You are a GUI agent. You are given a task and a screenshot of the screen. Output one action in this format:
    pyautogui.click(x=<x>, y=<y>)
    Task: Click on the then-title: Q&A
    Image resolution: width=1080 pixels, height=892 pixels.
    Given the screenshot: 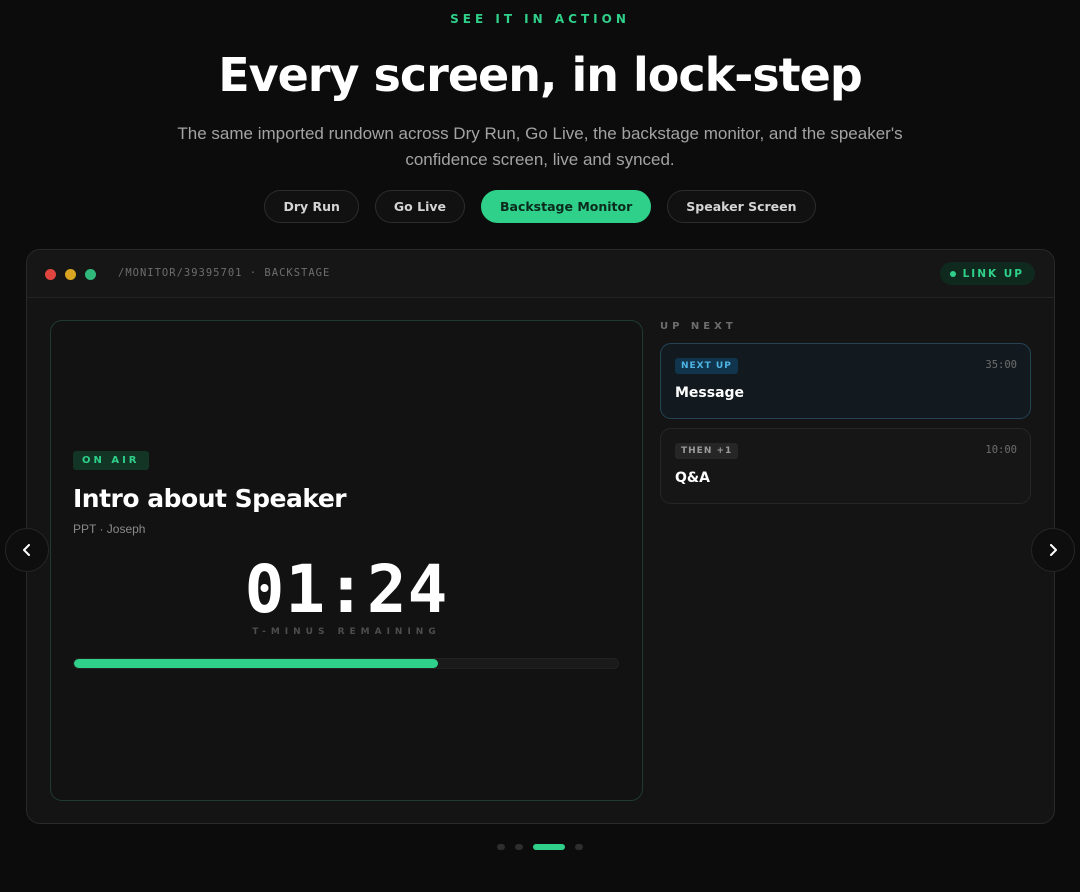 What is the action you would take?
    pyautogui.click(x=692, y=478)
    